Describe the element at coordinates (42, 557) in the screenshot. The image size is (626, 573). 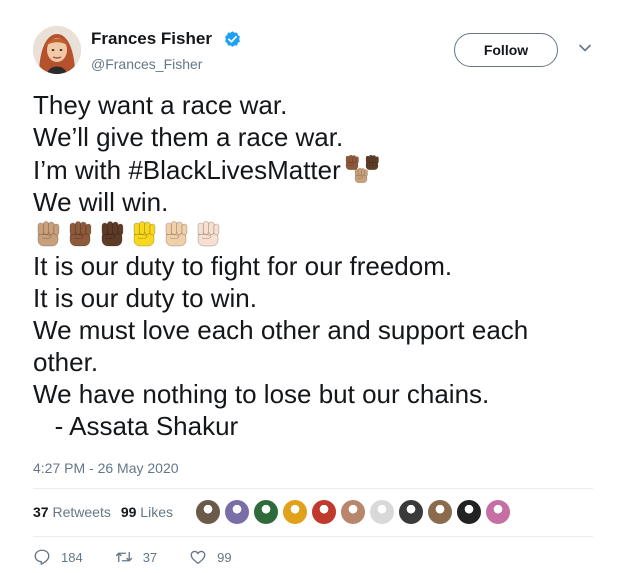
I see `reply-icon` at that location.